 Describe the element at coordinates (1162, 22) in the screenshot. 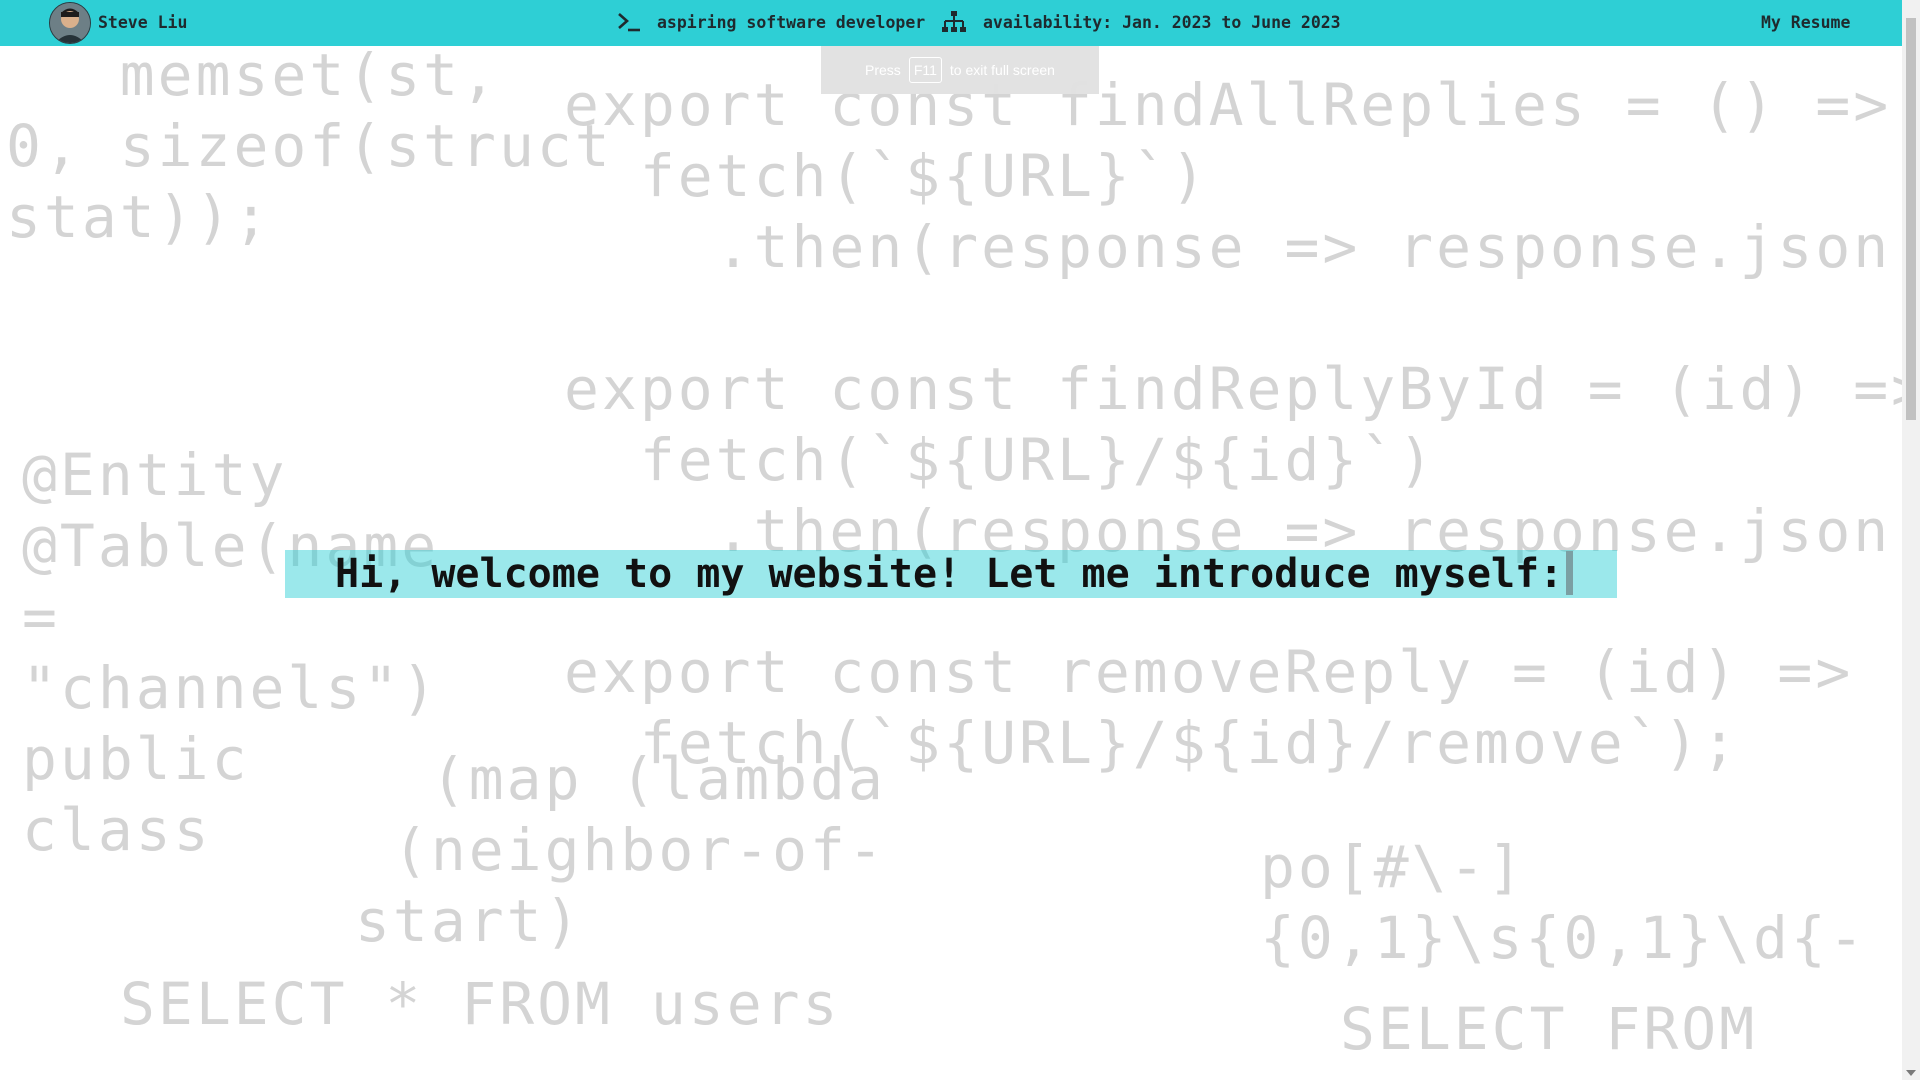

I see `availability-text: availability: Jan. 2023 to June 2023` at that location.